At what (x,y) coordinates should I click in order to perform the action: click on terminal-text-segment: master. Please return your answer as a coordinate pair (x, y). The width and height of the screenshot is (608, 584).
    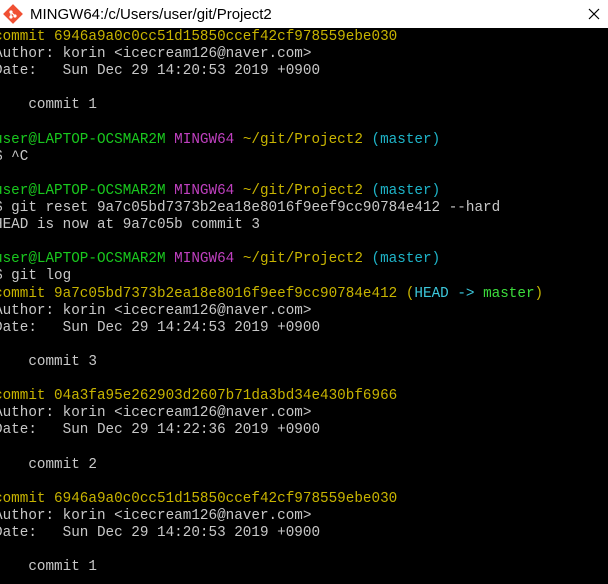
    Looking at the image, I should click on (509, 293).